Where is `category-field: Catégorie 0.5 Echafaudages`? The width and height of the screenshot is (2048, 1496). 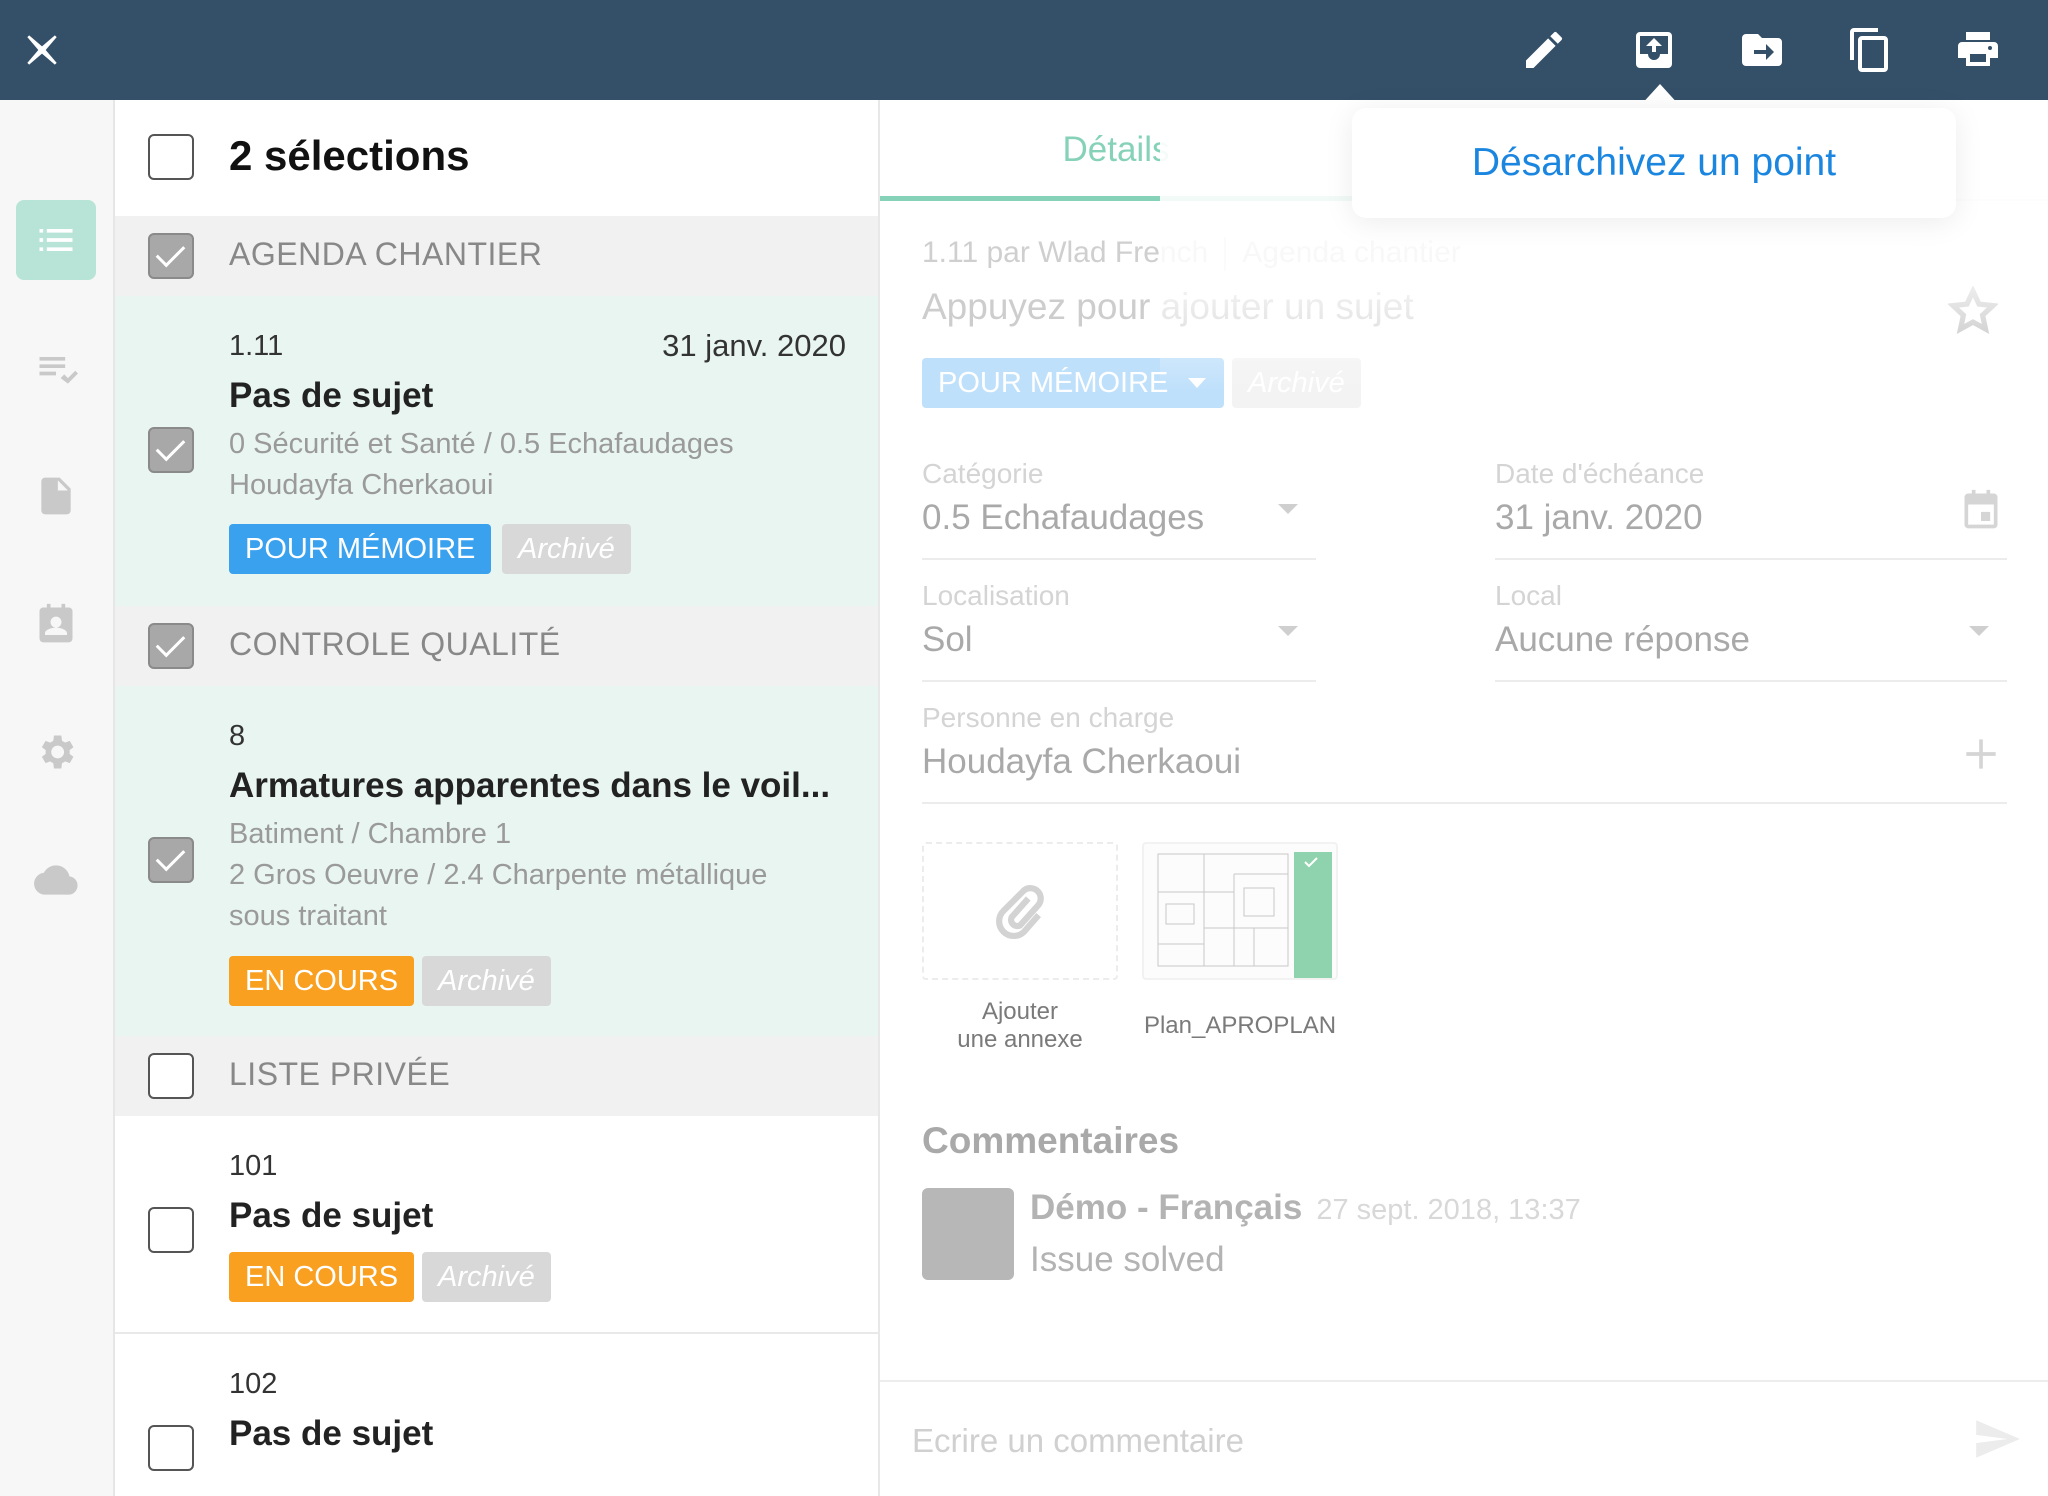
category-field: Catégorie 0.5 Echafaudages is located at coordinates (1119, 509).